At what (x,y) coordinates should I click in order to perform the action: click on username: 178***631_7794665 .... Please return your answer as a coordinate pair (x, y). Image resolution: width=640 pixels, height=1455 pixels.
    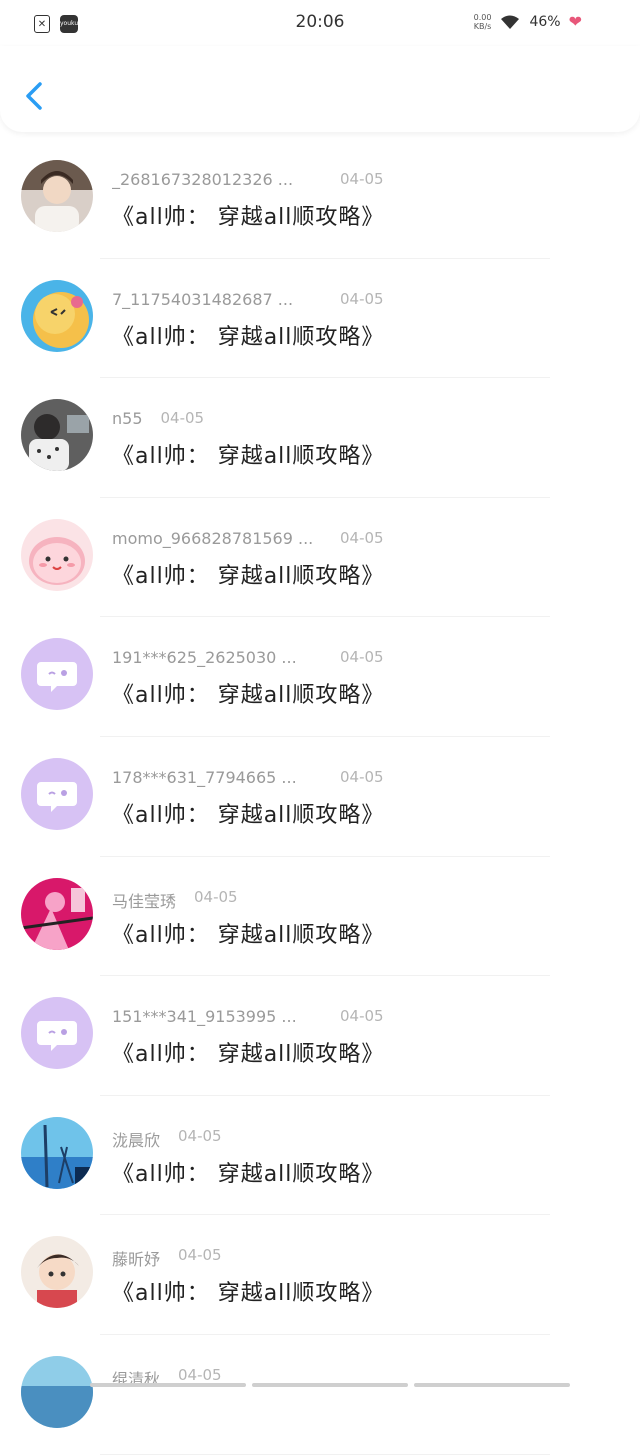
    Looking at the image, I should click on (204, 777).